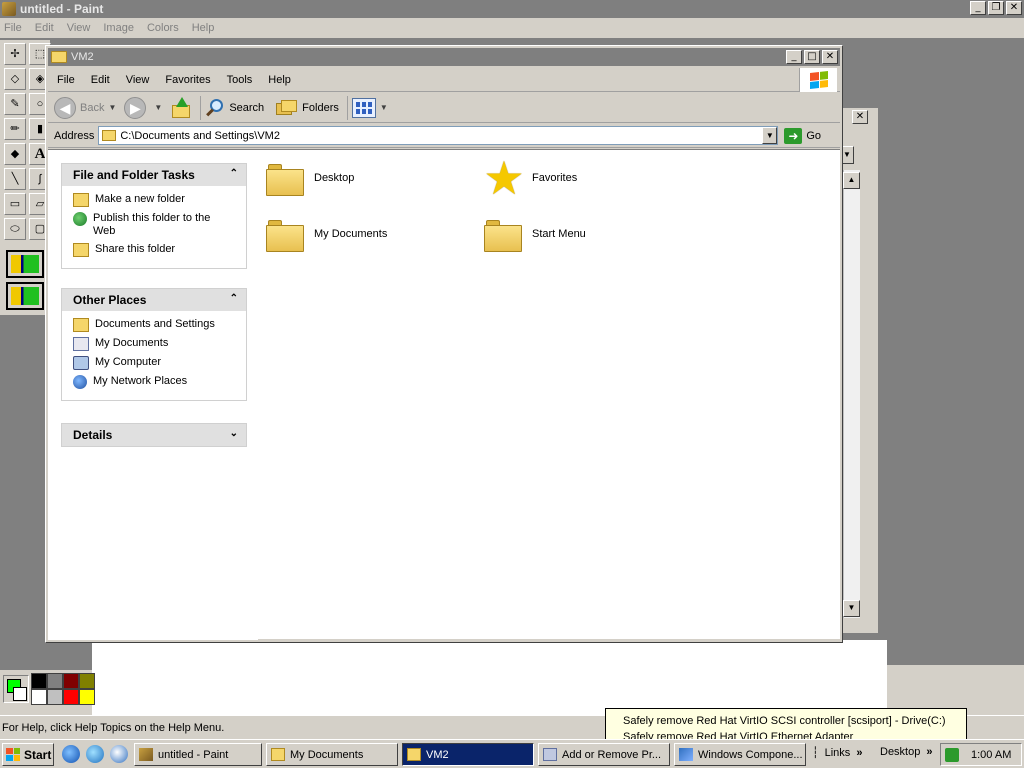 The image size is (1024, 768). Describe the element at coordinates (991, 755) in the screenshot. I see `clock: 1:00 AM` at that location.